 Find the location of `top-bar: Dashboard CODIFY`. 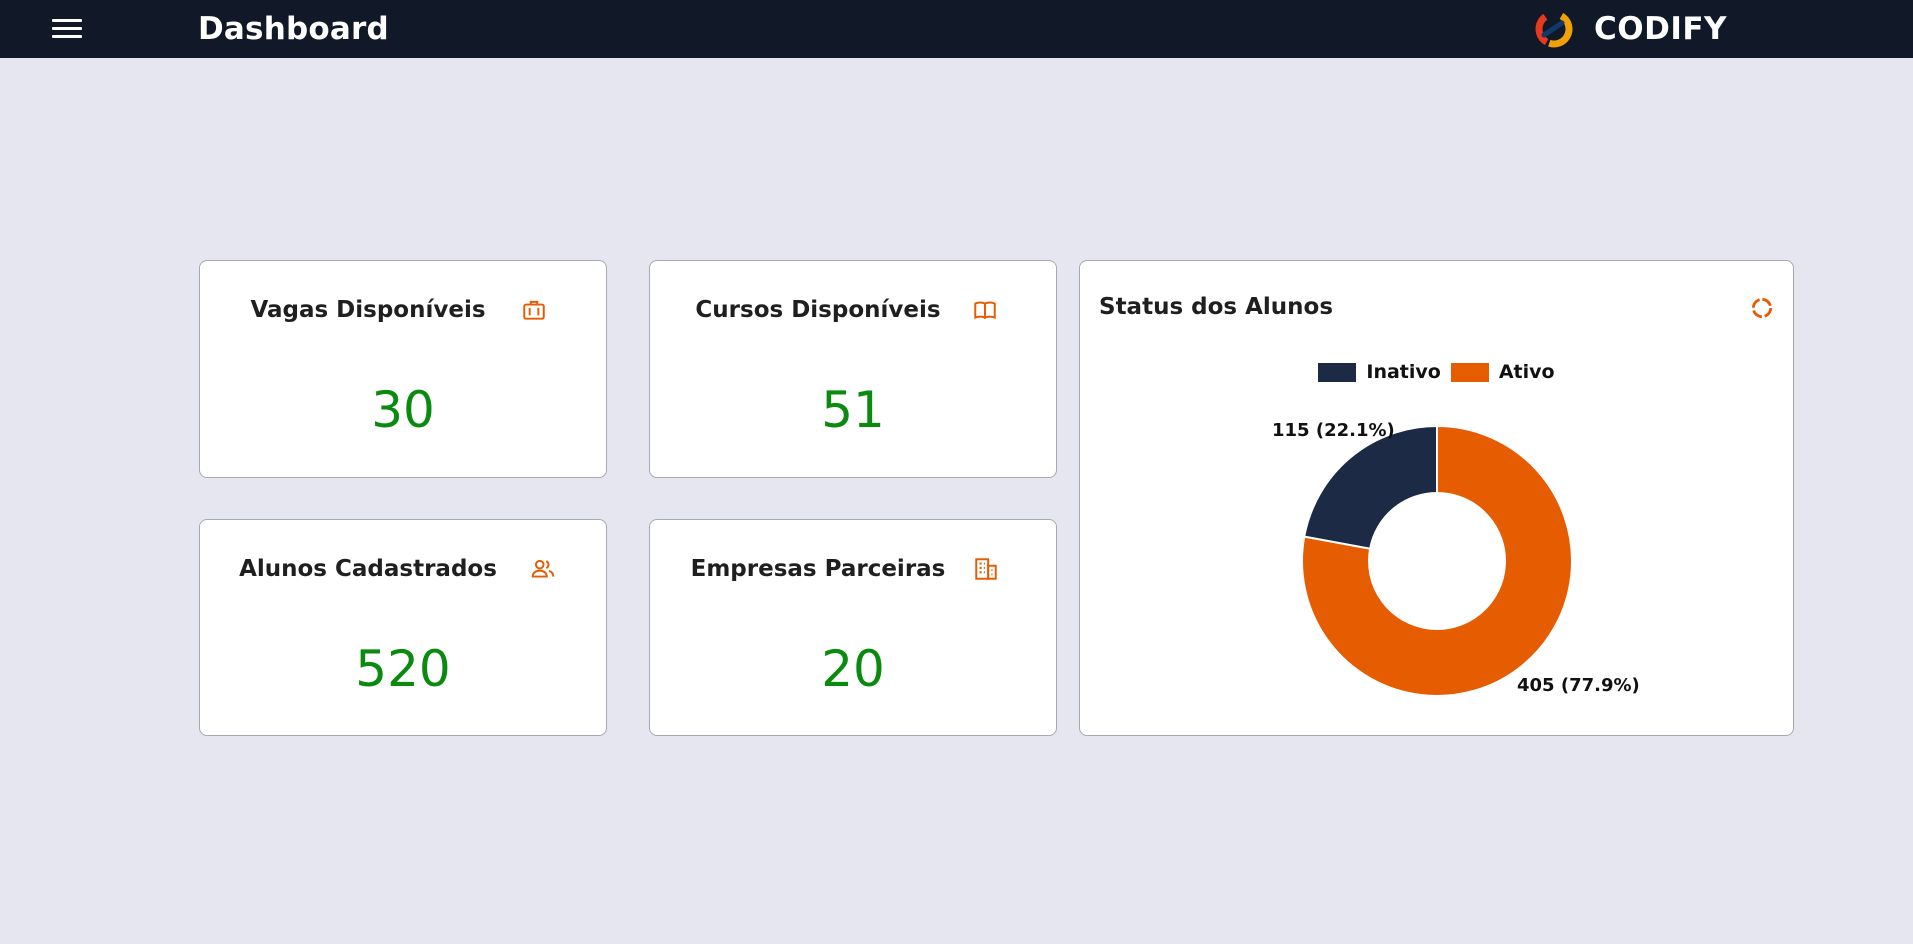

top-bar: Dashboard CODIFY is located at coordinates (956, 29).